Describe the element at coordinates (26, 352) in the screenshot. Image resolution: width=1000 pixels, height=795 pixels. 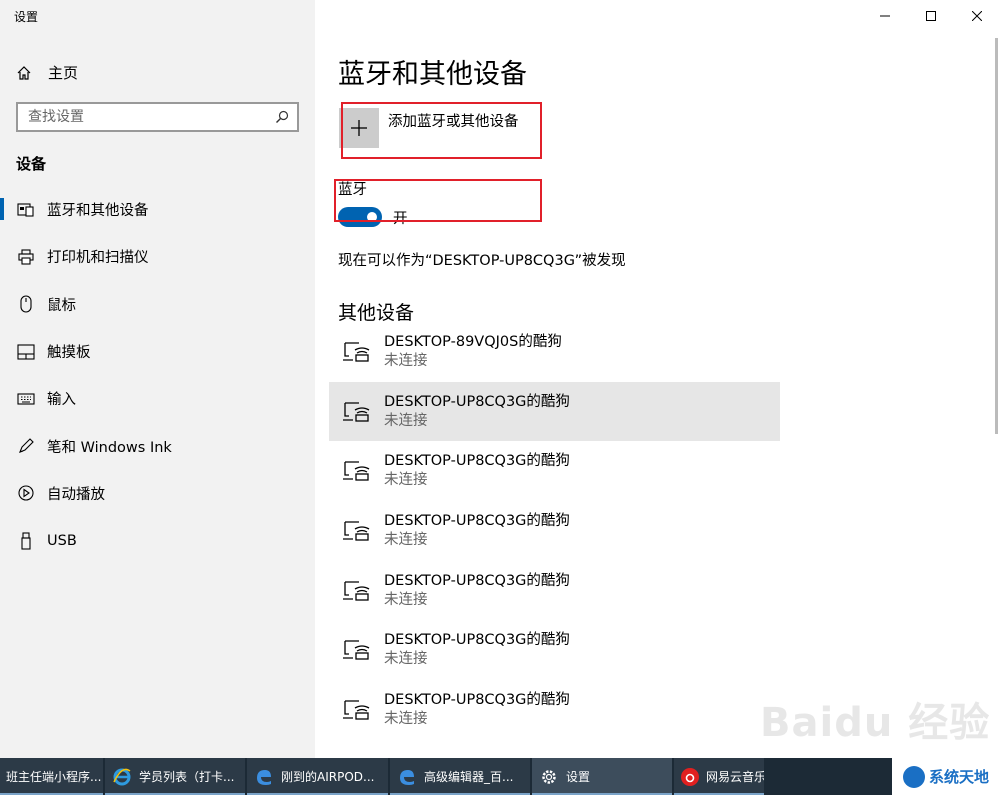
I see `touchpad-icon` at that location.